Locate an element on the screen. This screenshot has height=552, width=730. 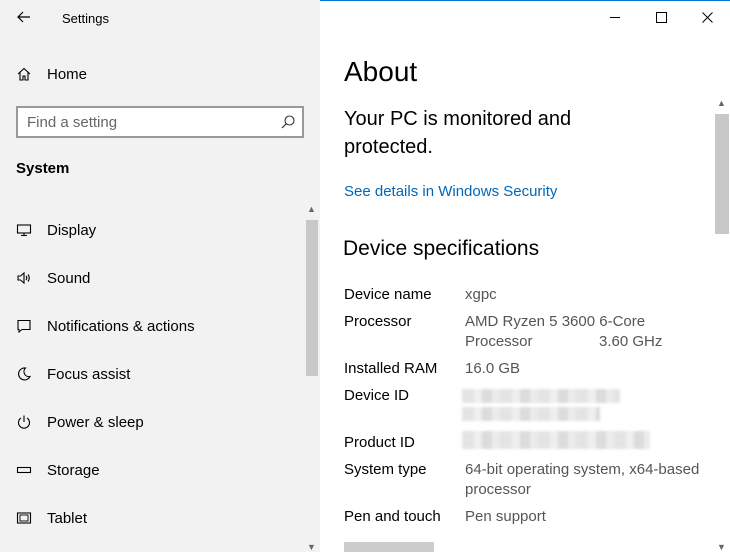
processor-value: AMD Ryzen 5 3600 6-Core is located at coordinates (555, 321).